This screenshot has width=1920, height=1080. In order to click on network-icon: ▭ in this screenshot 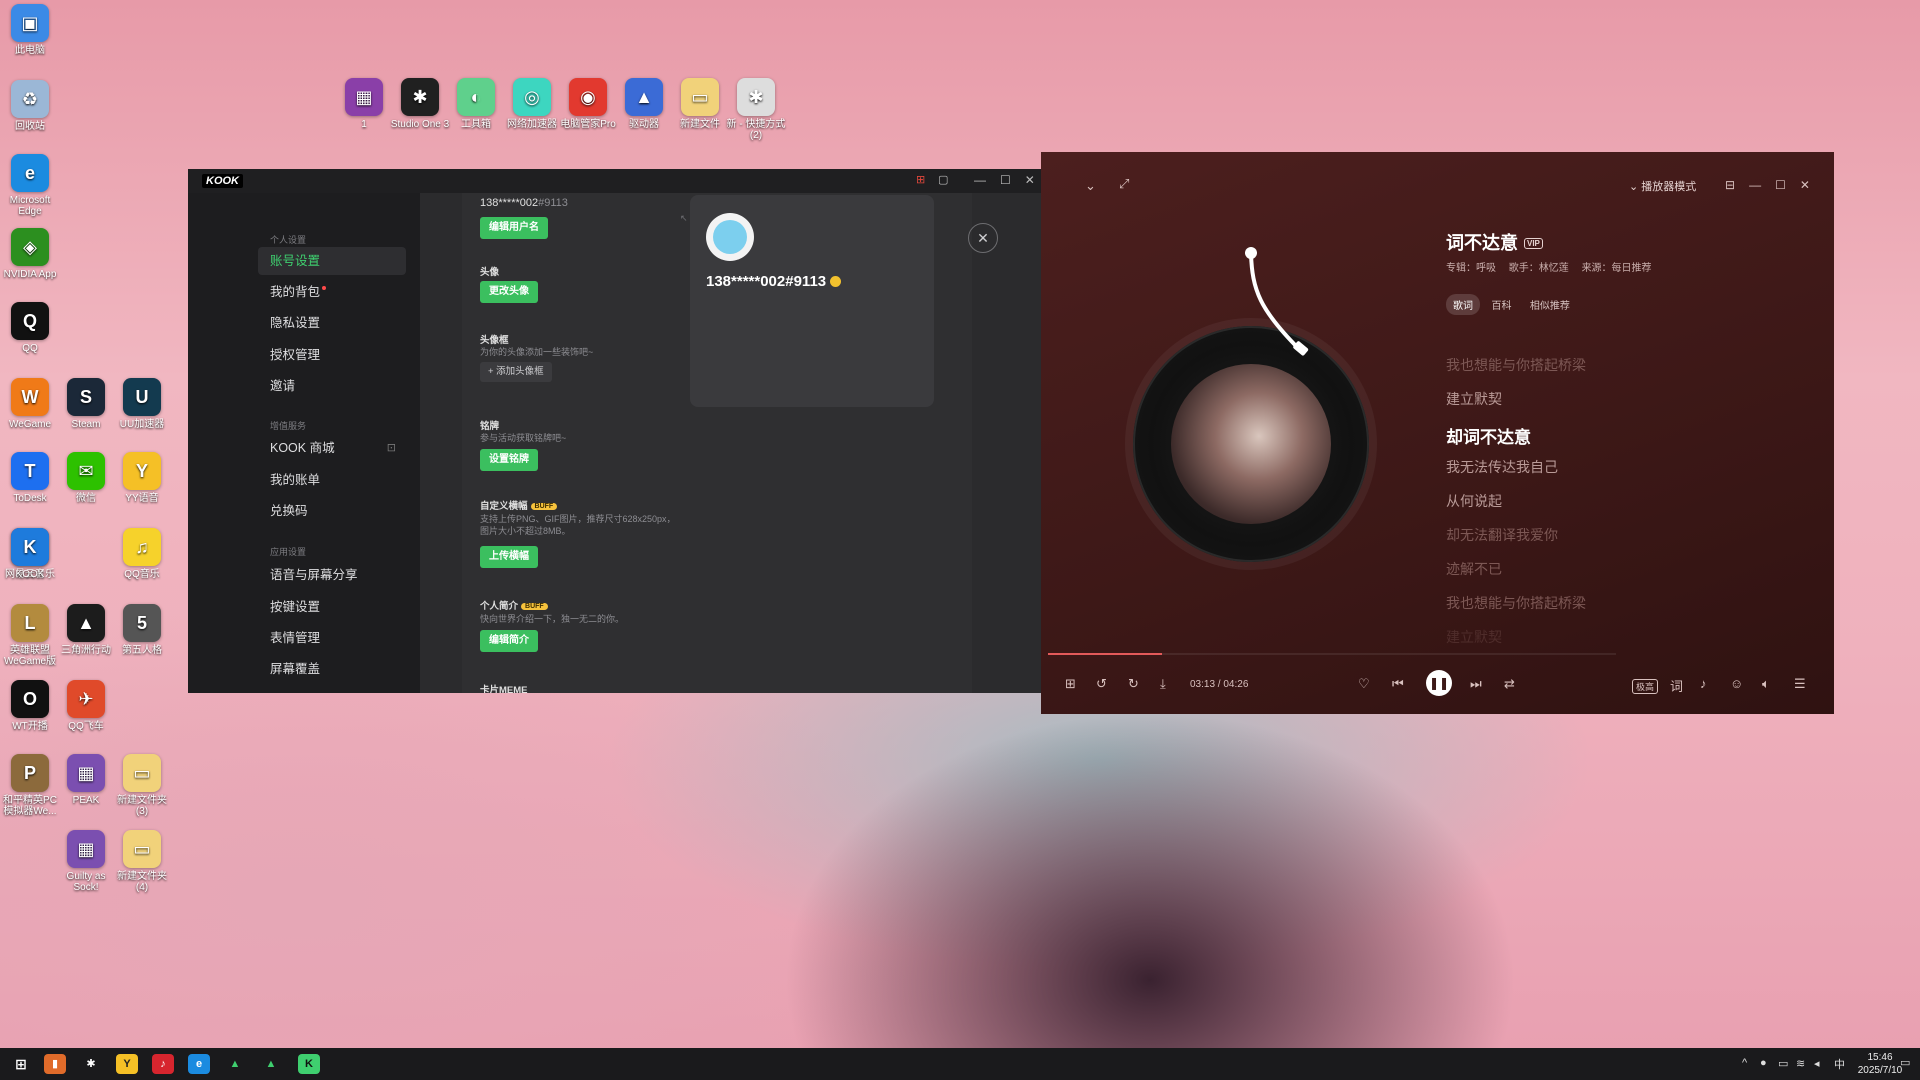, I will do `click(1783, 1063)`.